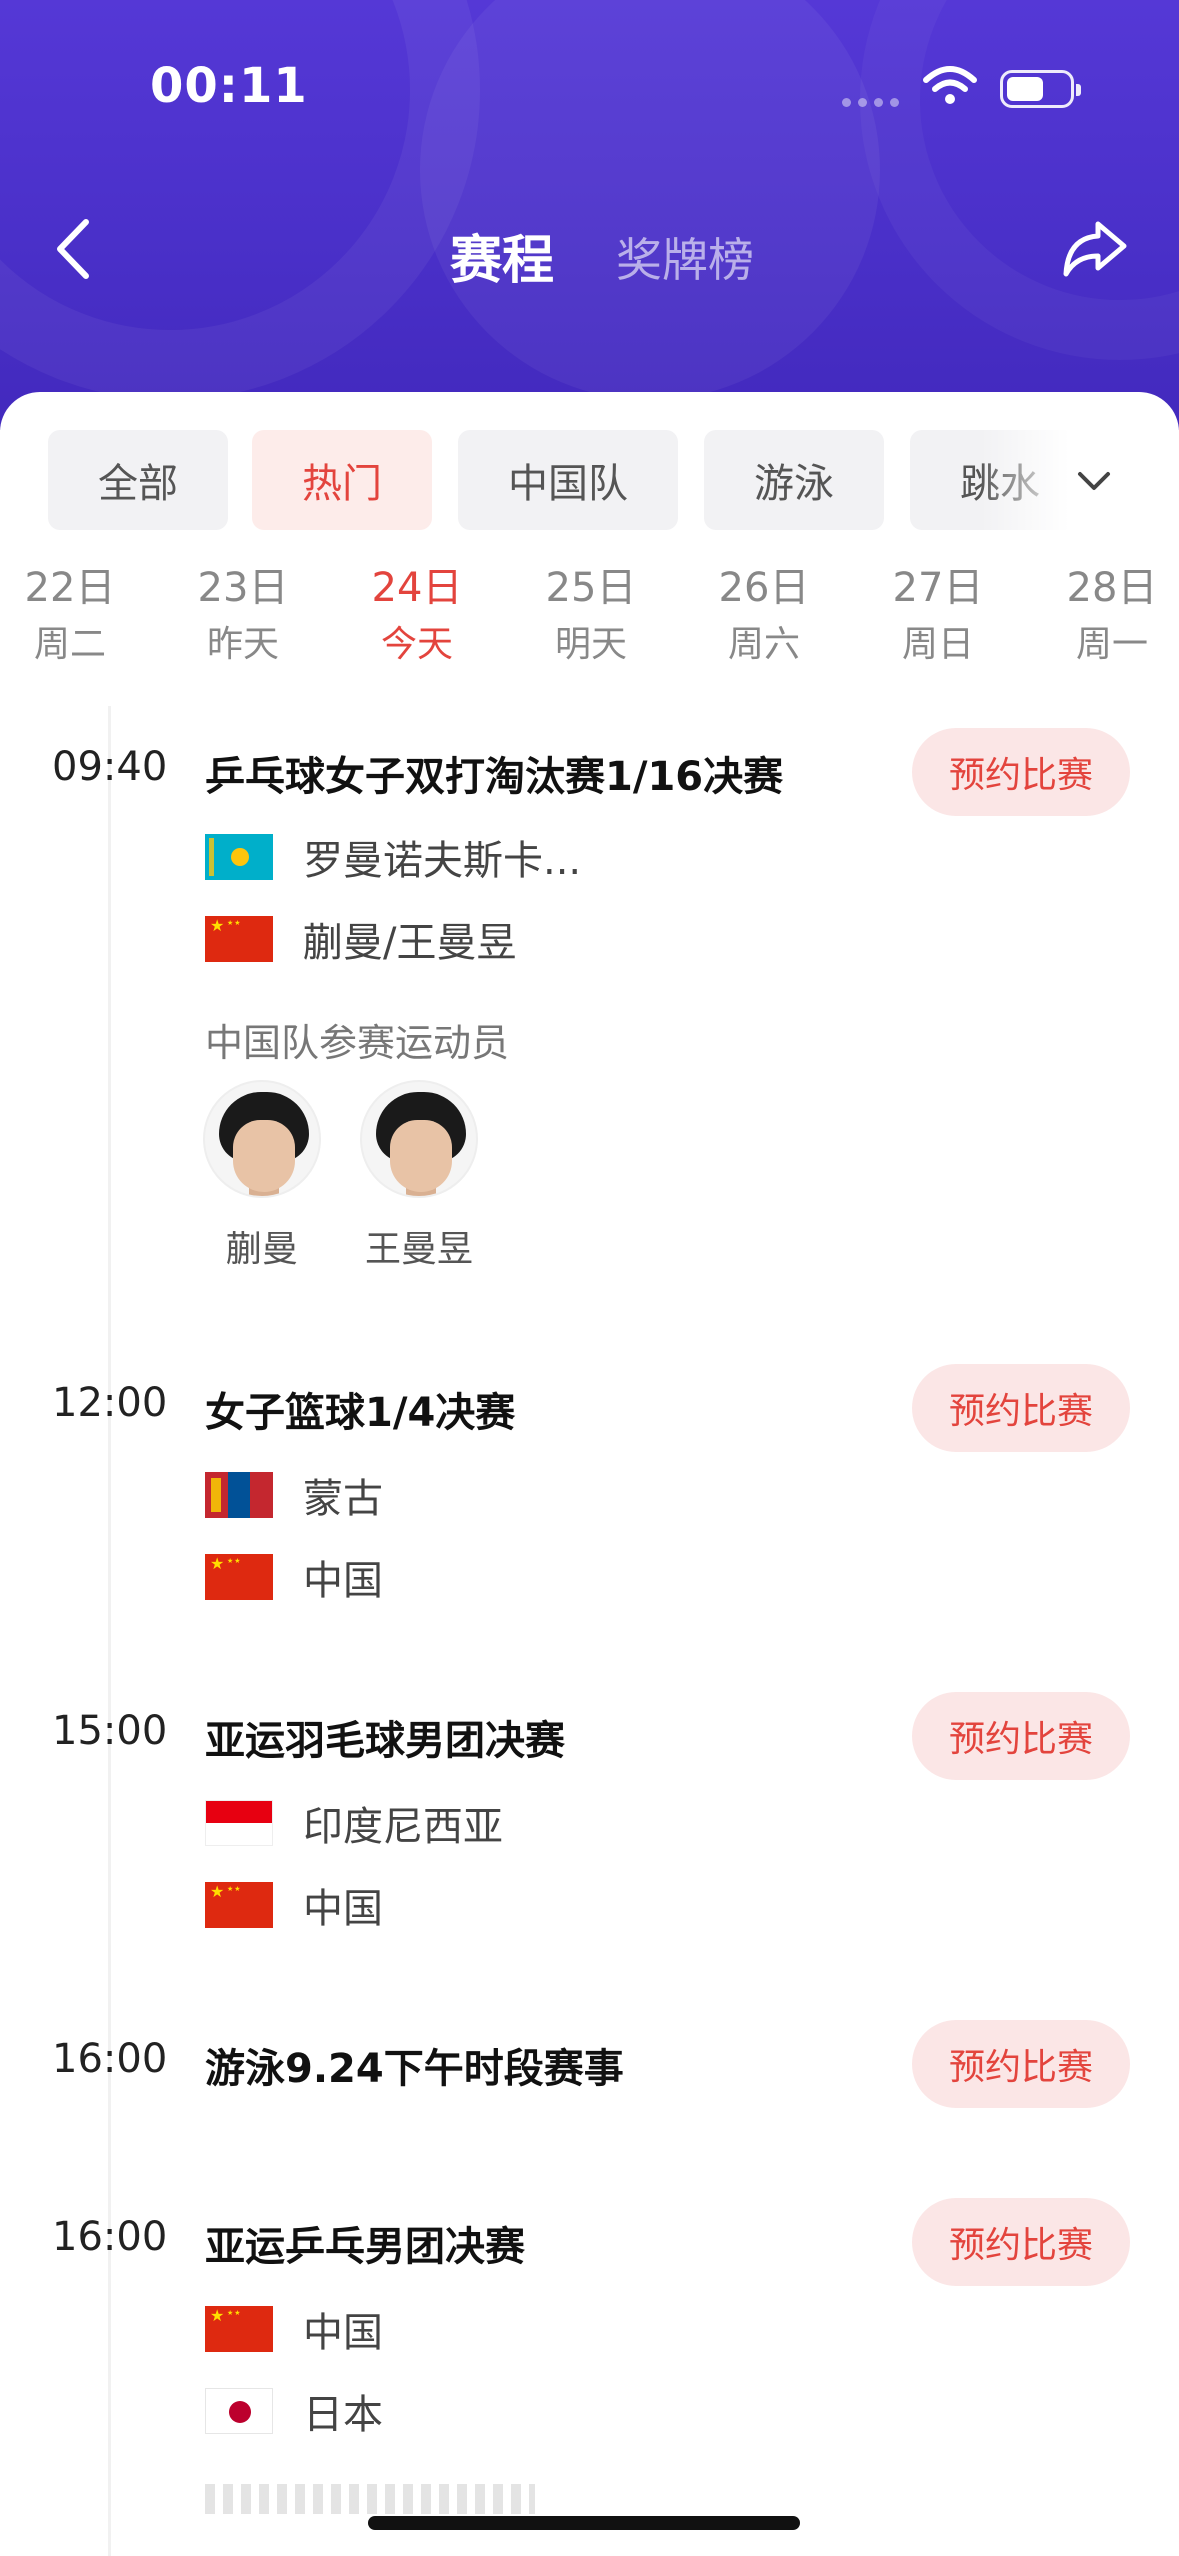  Describe the element at coordinates (937, 644) in the screenshot. I see `date-weekday: 周日` at that location.